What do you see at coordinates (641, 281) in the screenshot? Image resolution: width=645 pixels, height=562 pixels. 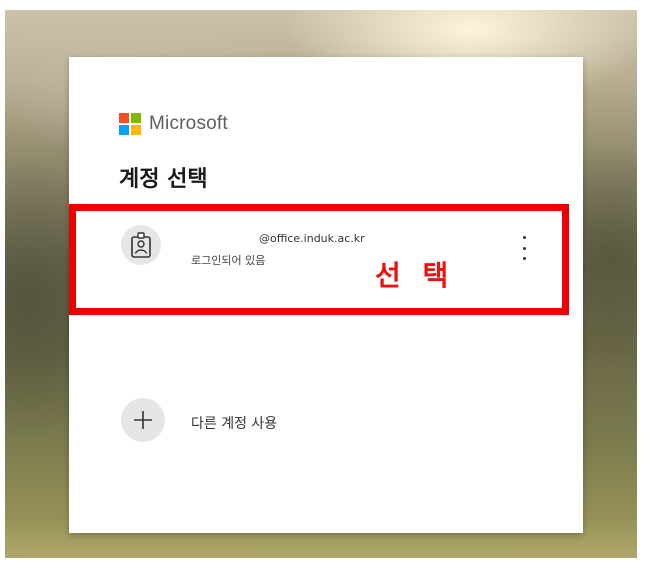 I see `screenshot-border-right` at bounding box center [641, 281].